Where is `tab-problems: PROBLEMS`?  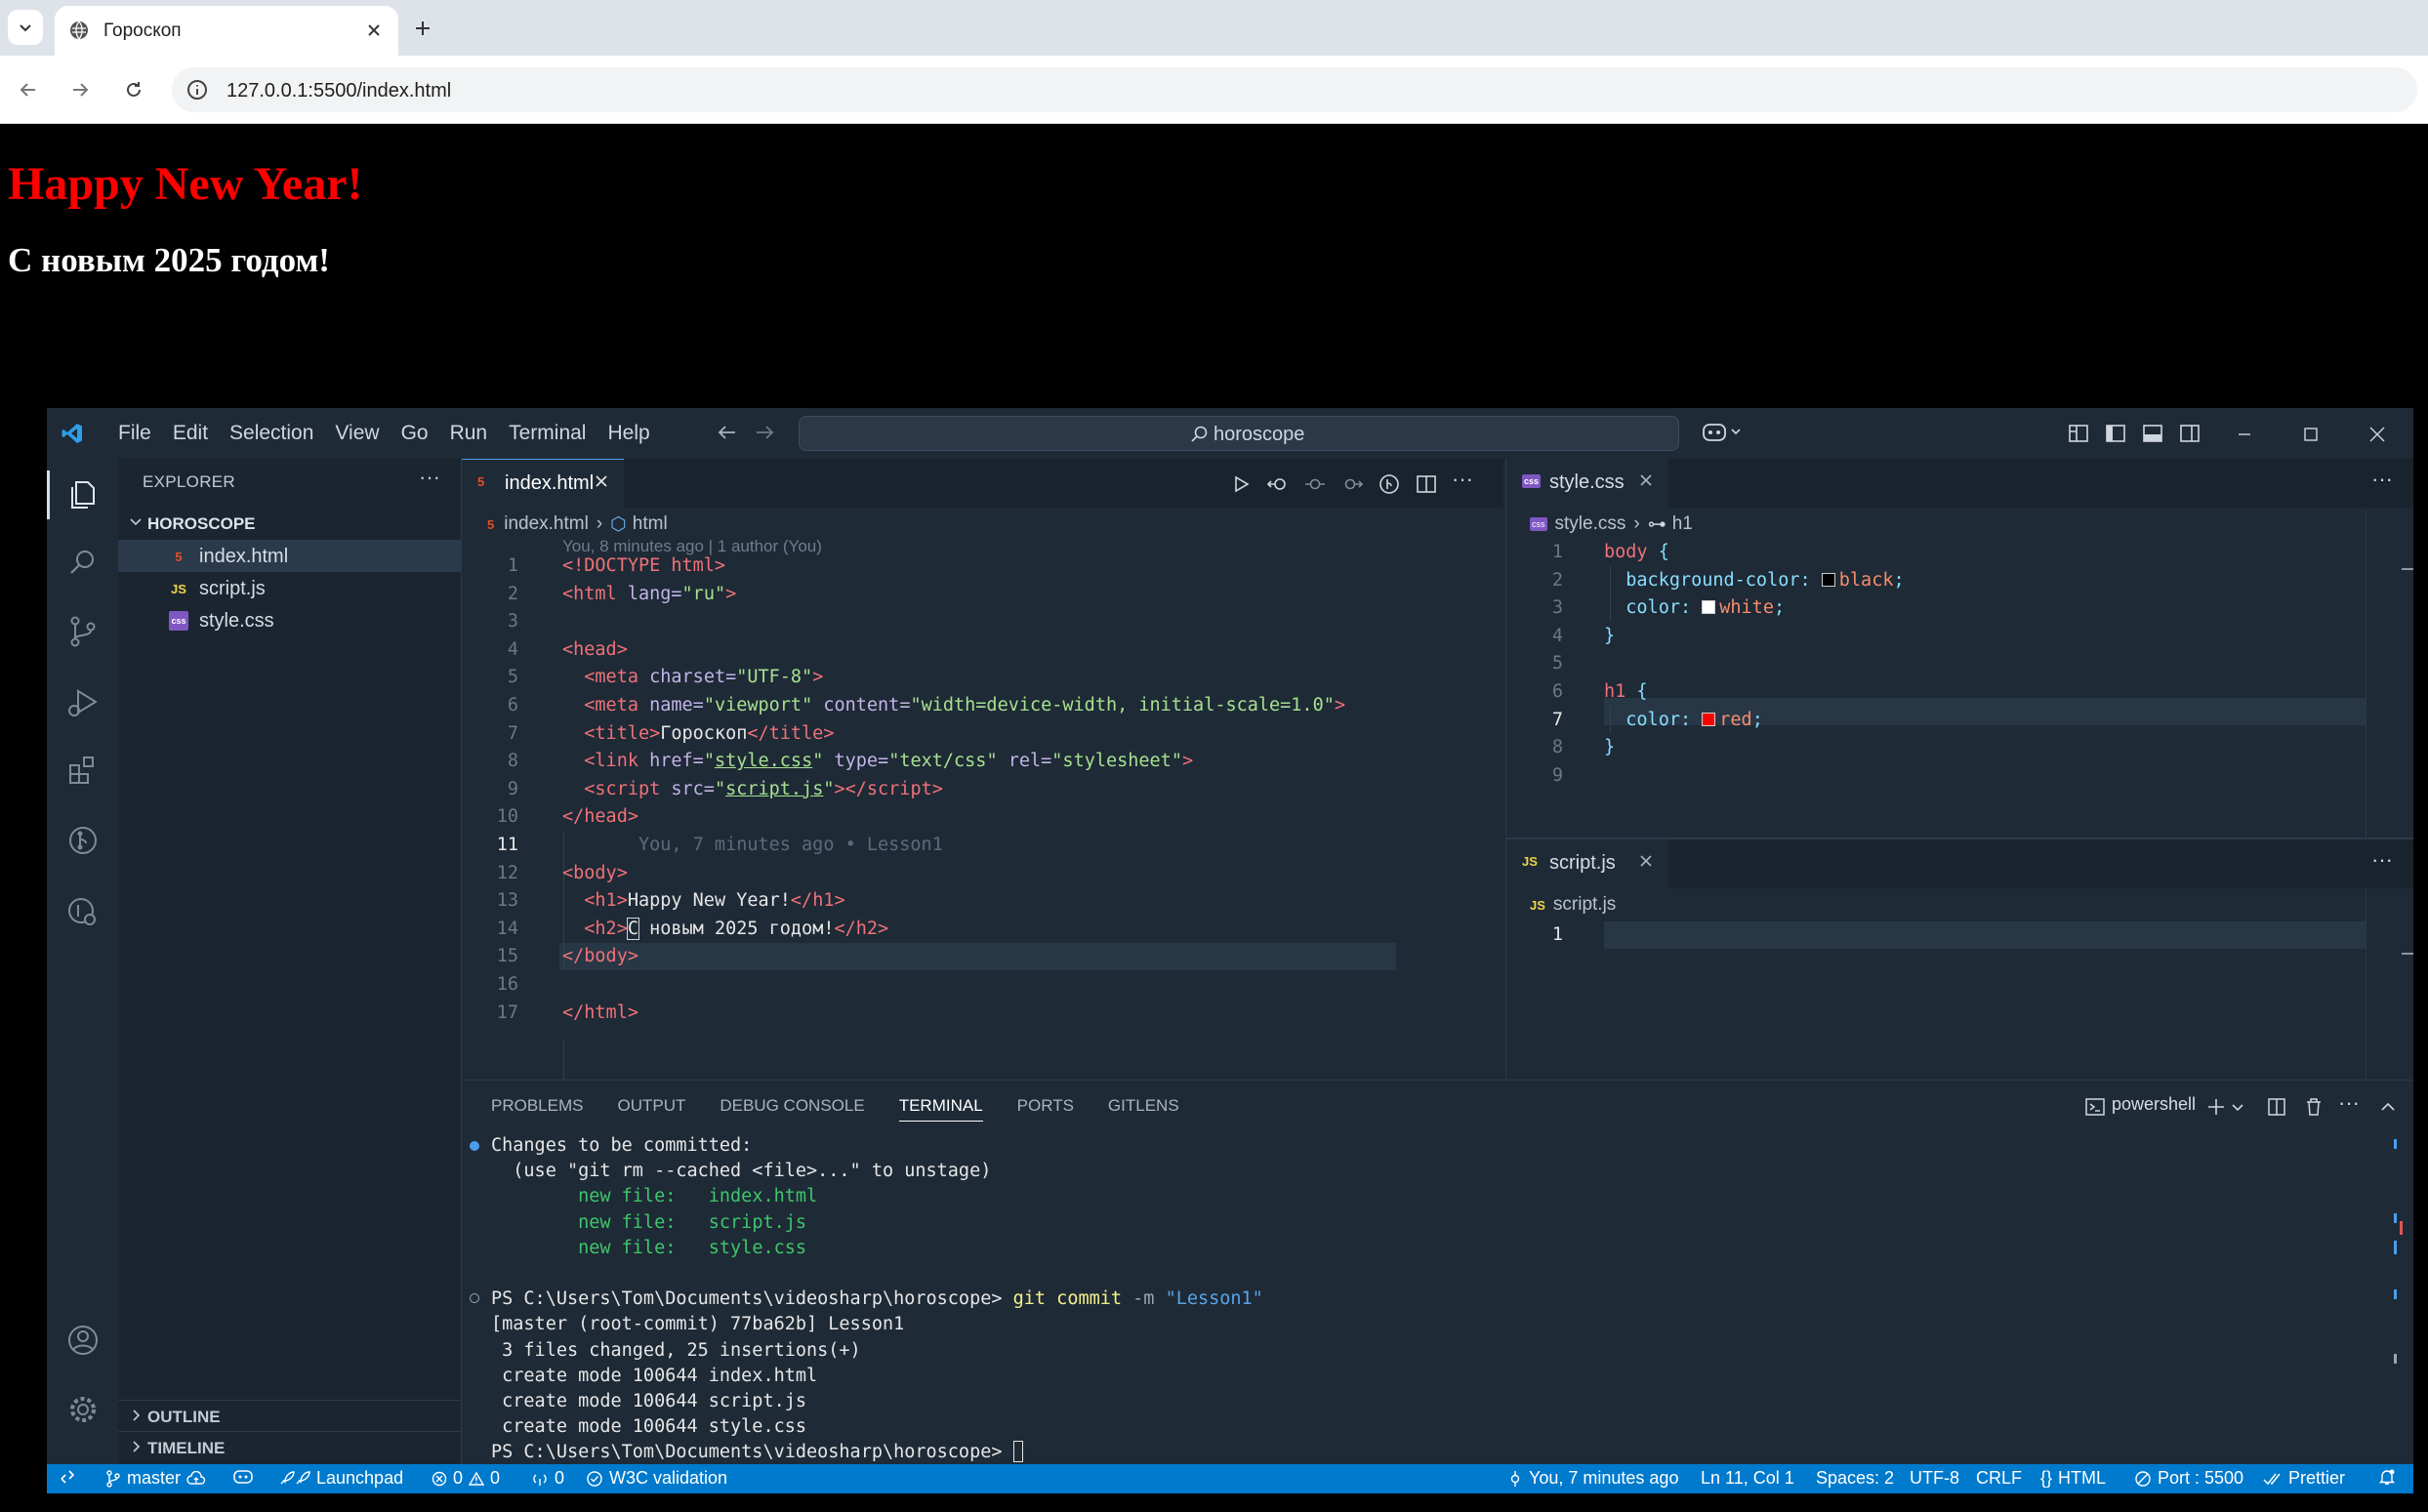 tab-problems: PROBLEMS is located at coordinates (537, 1106).